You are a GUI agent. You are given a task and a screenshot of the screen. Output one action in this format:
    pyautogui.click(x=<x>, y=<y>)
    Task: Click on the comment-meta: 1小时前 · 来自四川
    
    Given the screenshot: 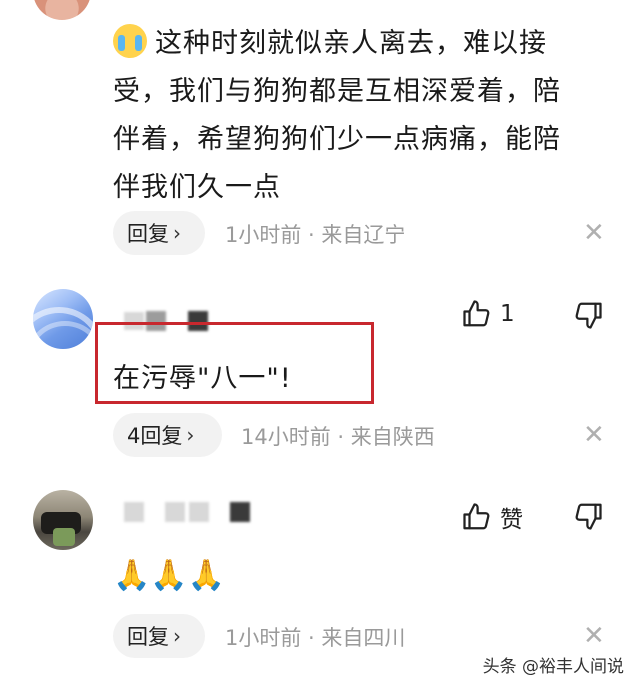 What is the action you would take?
    pyautogui.click(x=315, y=638)
    